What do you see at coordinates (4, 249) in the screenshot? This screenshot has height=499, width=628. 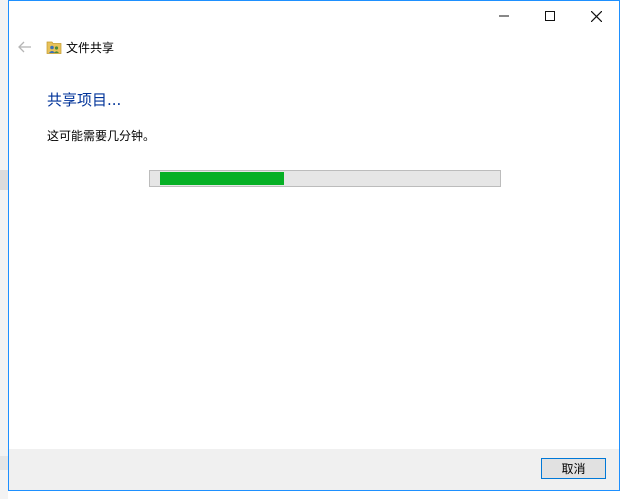 I see `background-window-edge` at bounding box center [4, 249].